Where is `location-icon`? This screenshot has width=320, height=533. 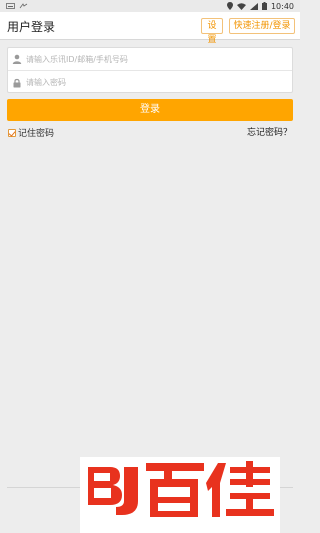 location-icon is located at coordinates (229, 6).